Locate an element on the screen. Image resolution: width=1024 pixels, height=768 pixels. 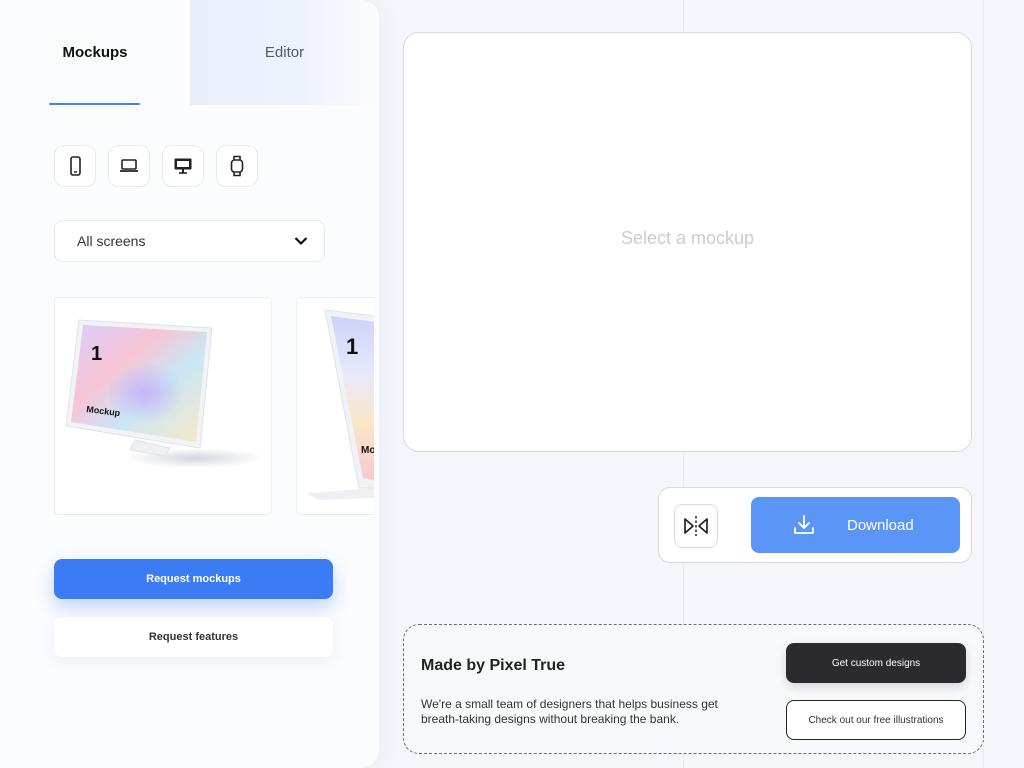
phone-icon is located at coordinates (75, 166).